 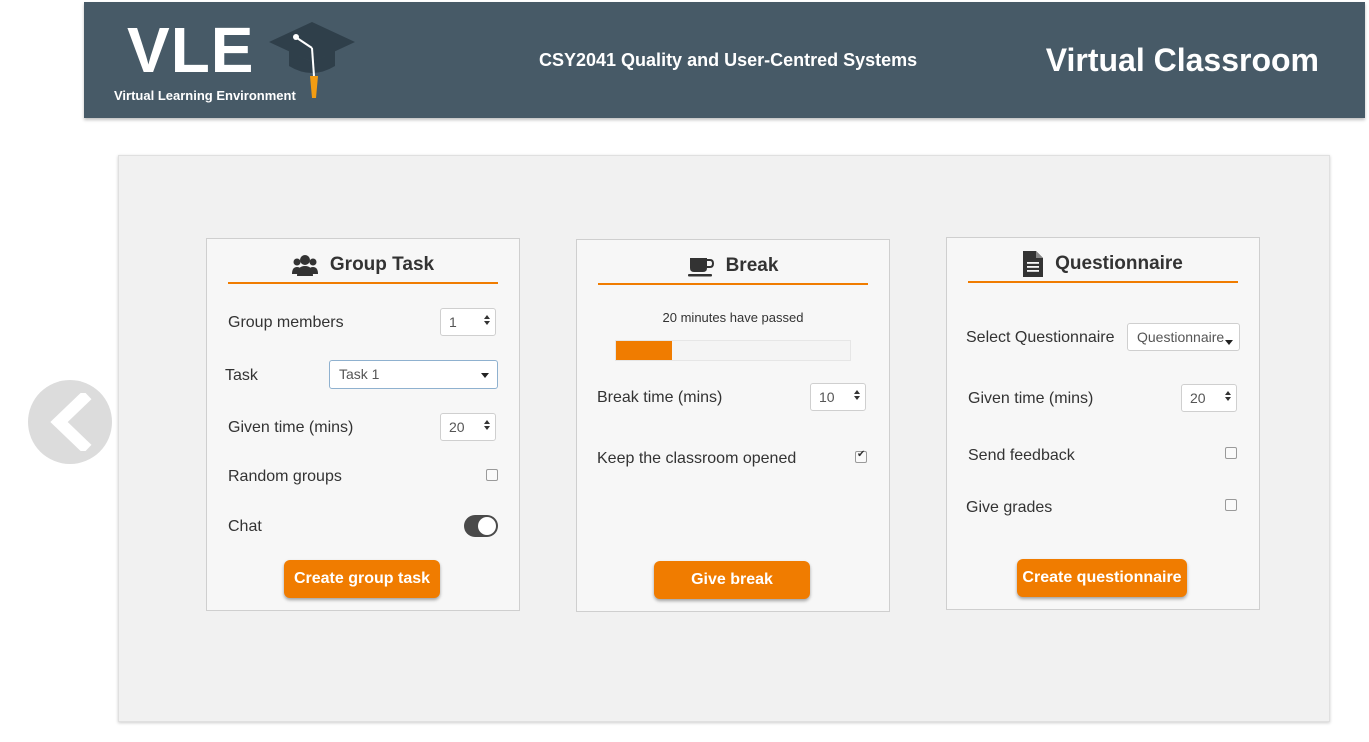 I want to click on logo-text: VLE, so click(x=191, y=50).